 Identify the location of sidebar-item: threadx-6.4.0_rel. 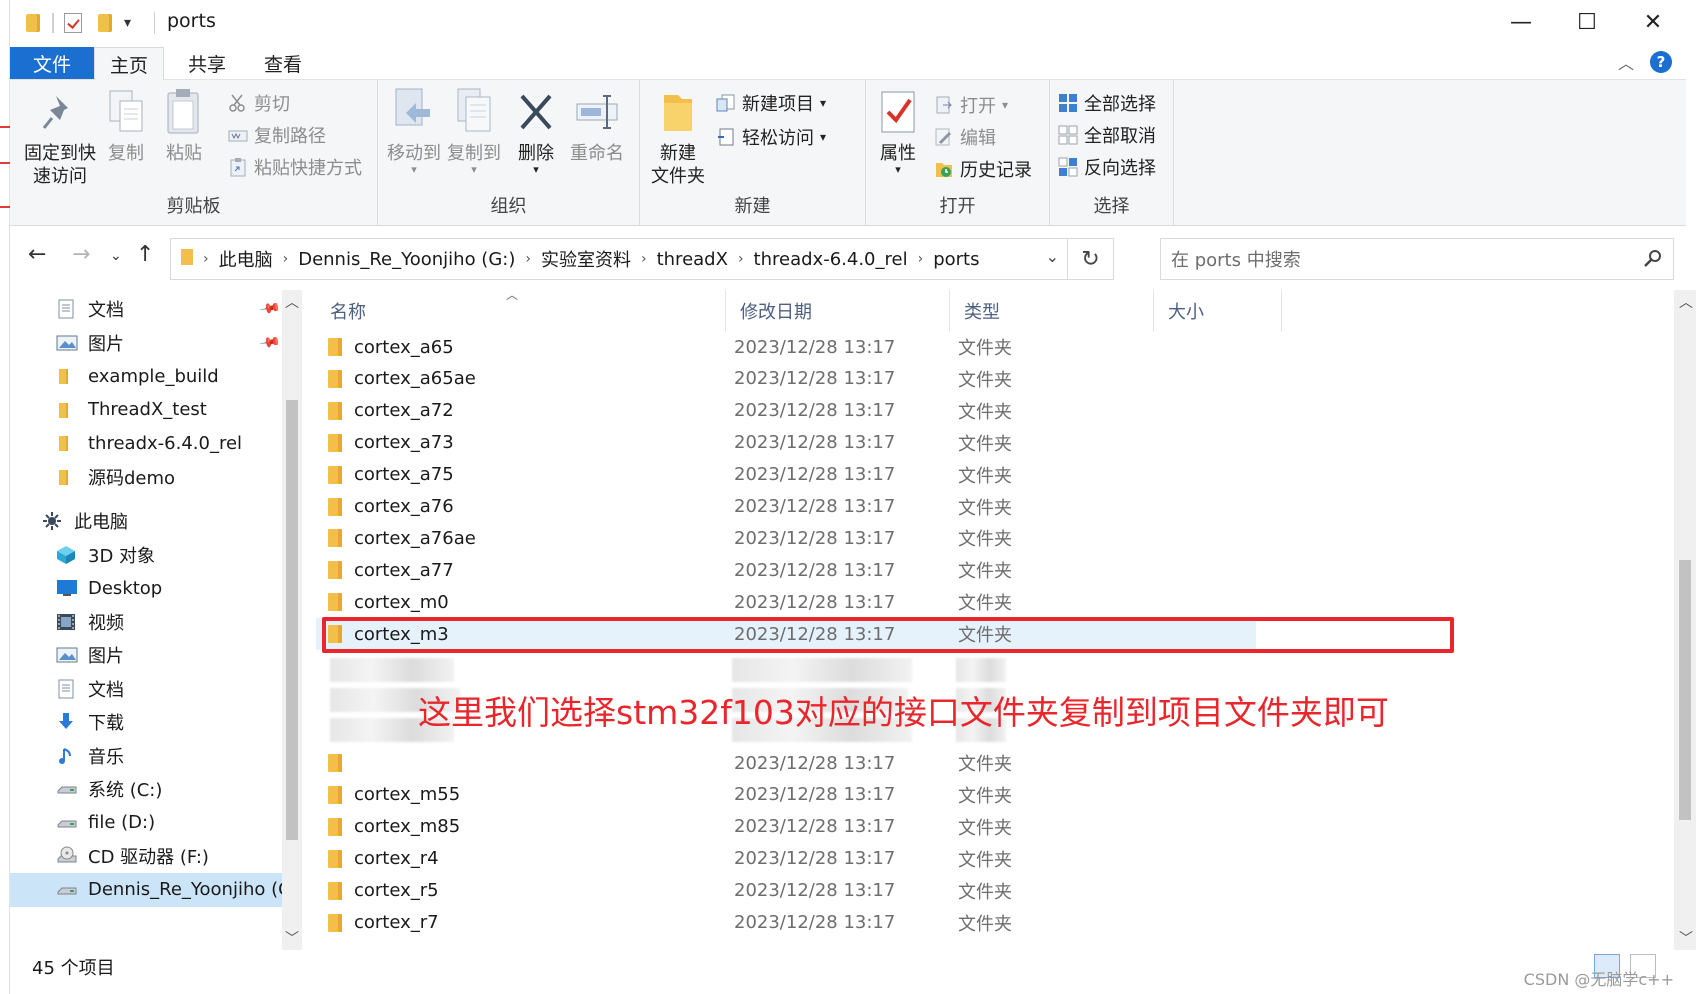
(152, 443).